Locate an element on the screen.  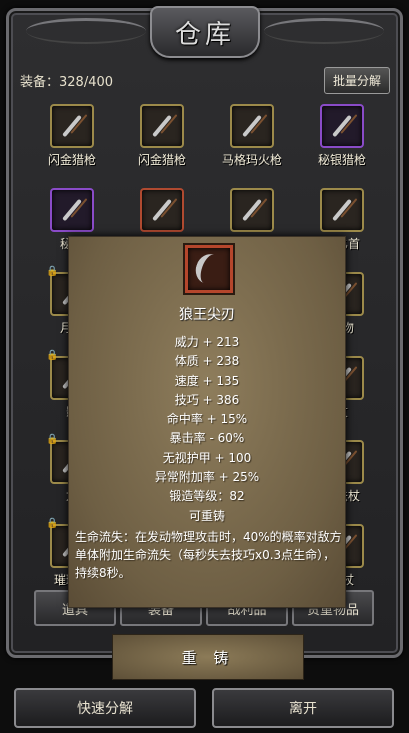
equipment-slot: 秘银猎枪 is located at coordinates (341, 136).